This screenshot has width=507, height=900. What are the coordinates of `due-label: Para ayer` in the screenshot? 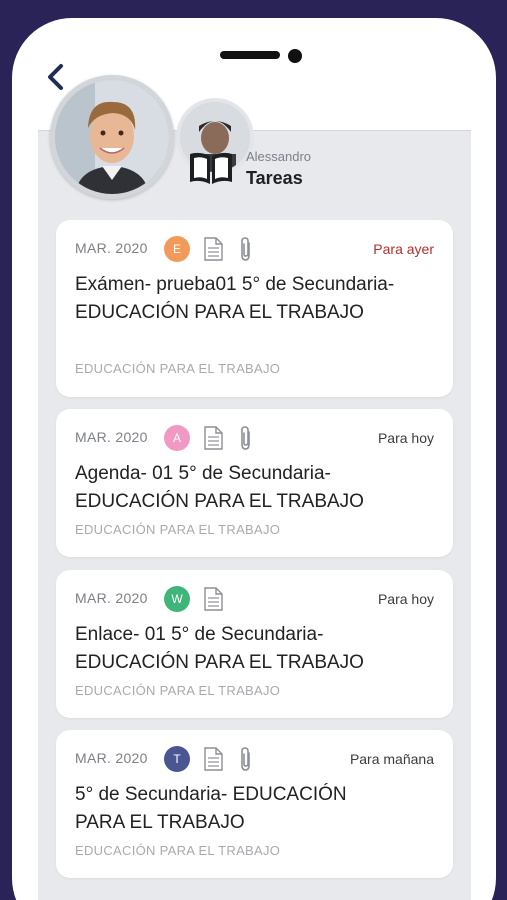 It's located at (403, 249).